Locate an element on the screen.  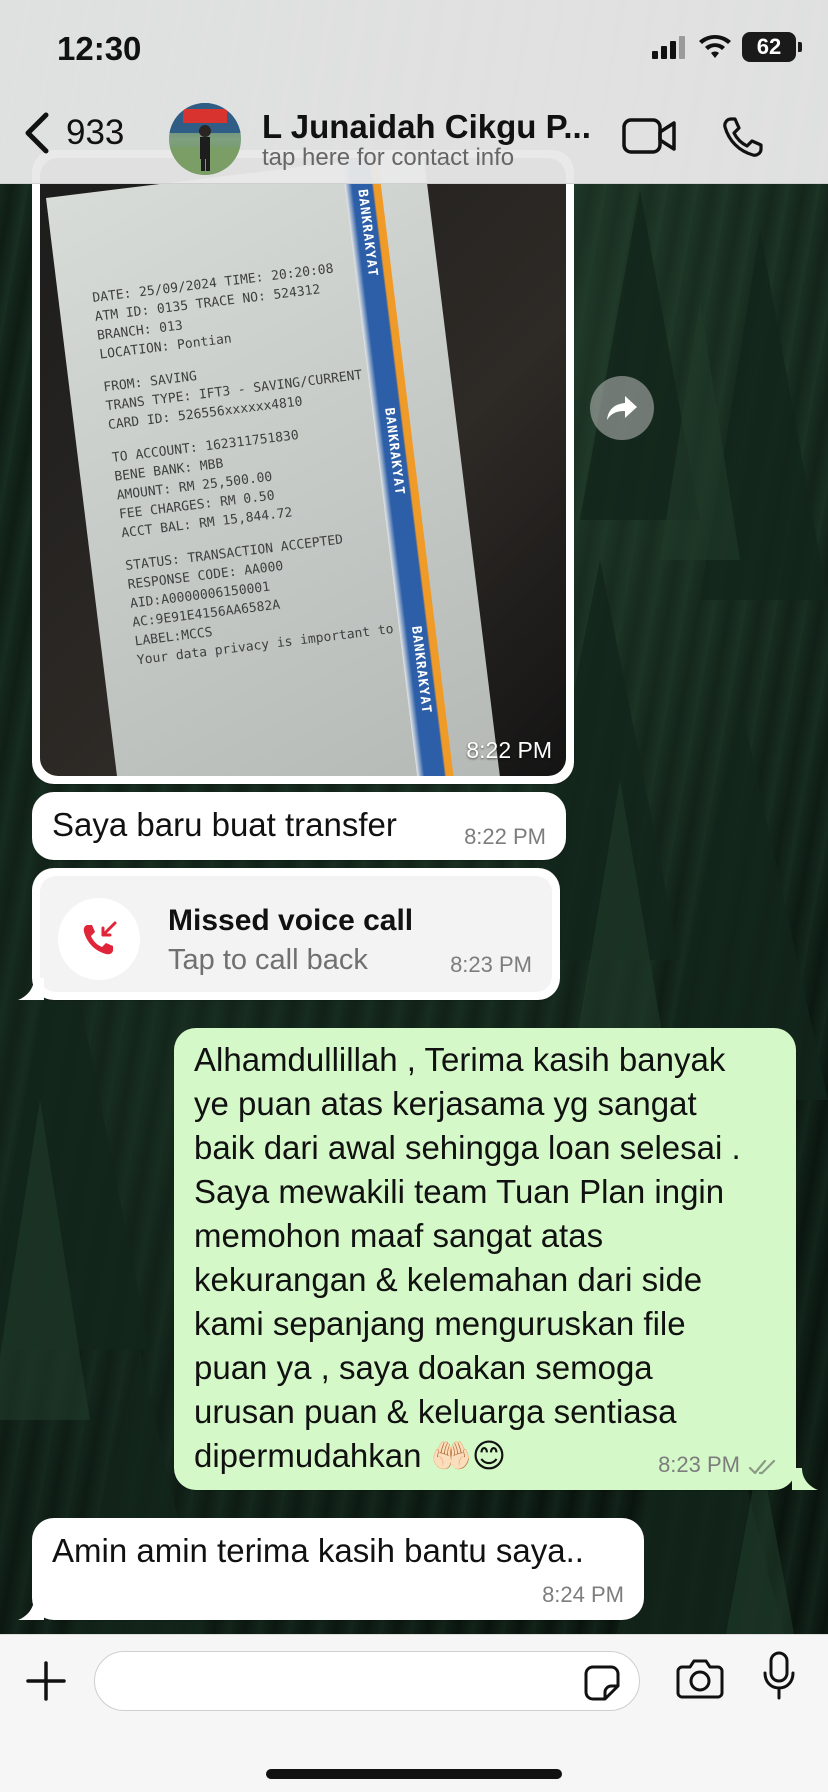
call-back-label: Tap to call back is located at coordinates (268, 960).